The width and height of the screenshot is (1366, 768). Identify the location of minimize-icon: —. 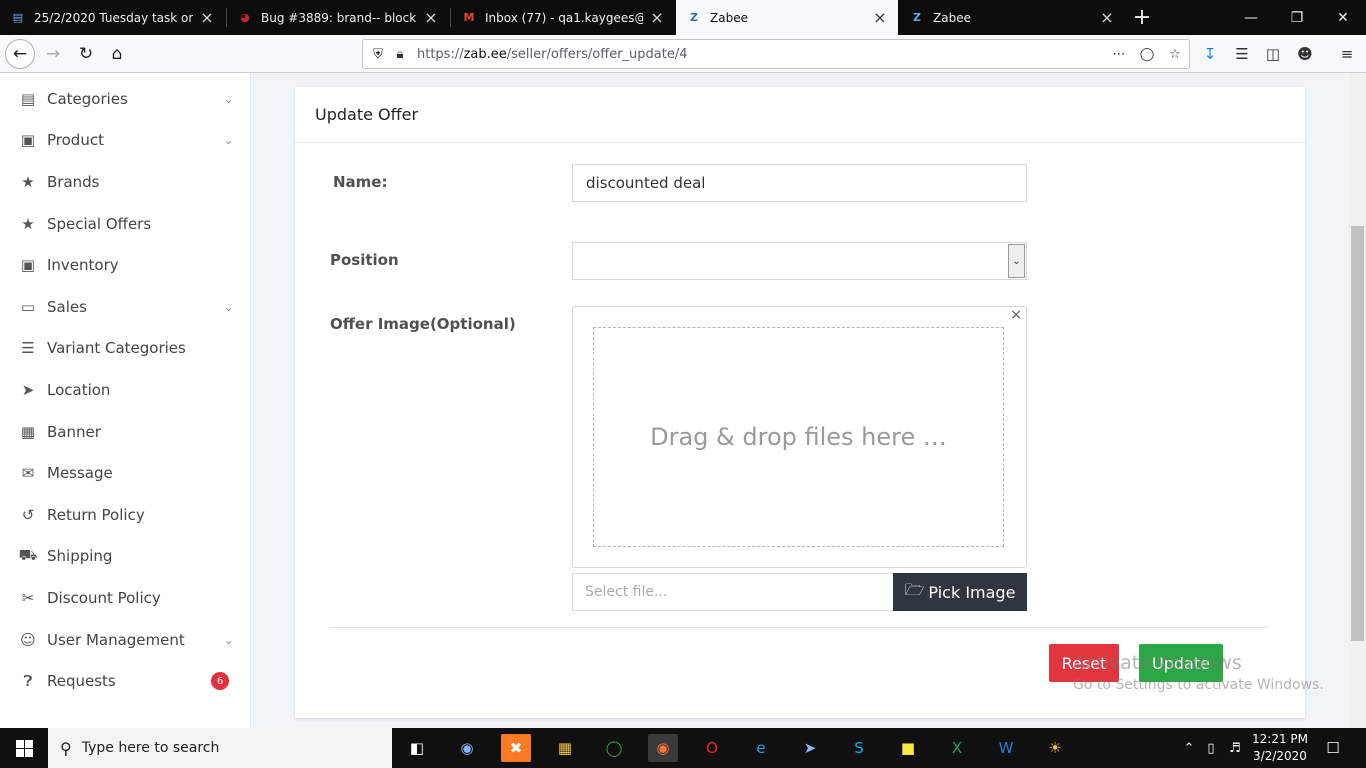
(1251, 17).